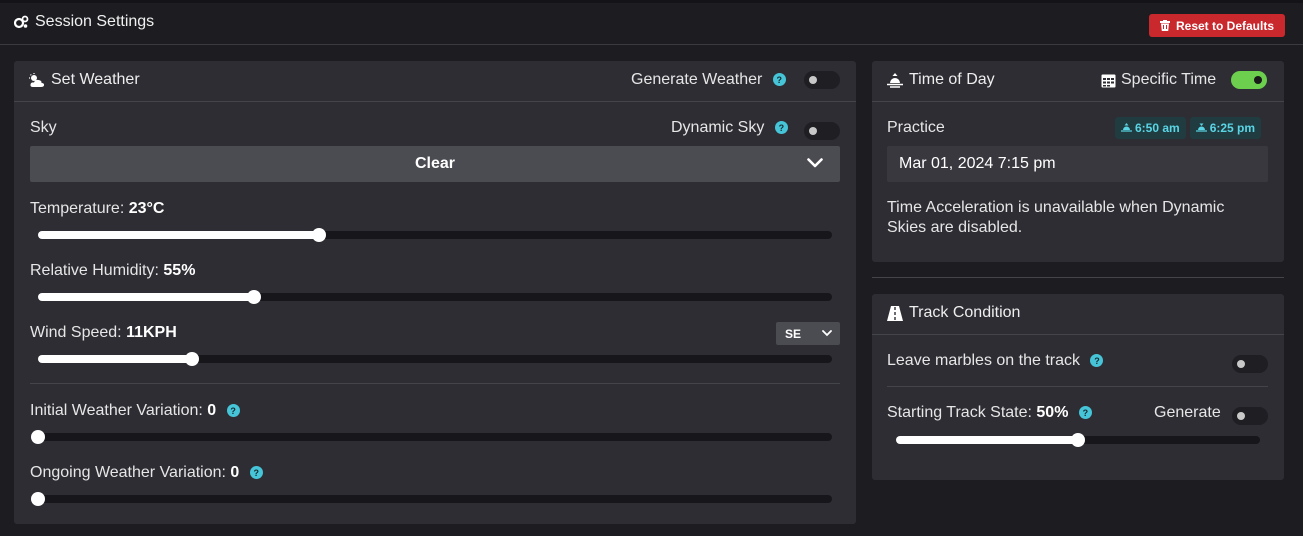  What do you see at coordinates (959, 412) in the screenshot?
I see `track-state-text: Starting Track State:` at bounding box center [959, 412].